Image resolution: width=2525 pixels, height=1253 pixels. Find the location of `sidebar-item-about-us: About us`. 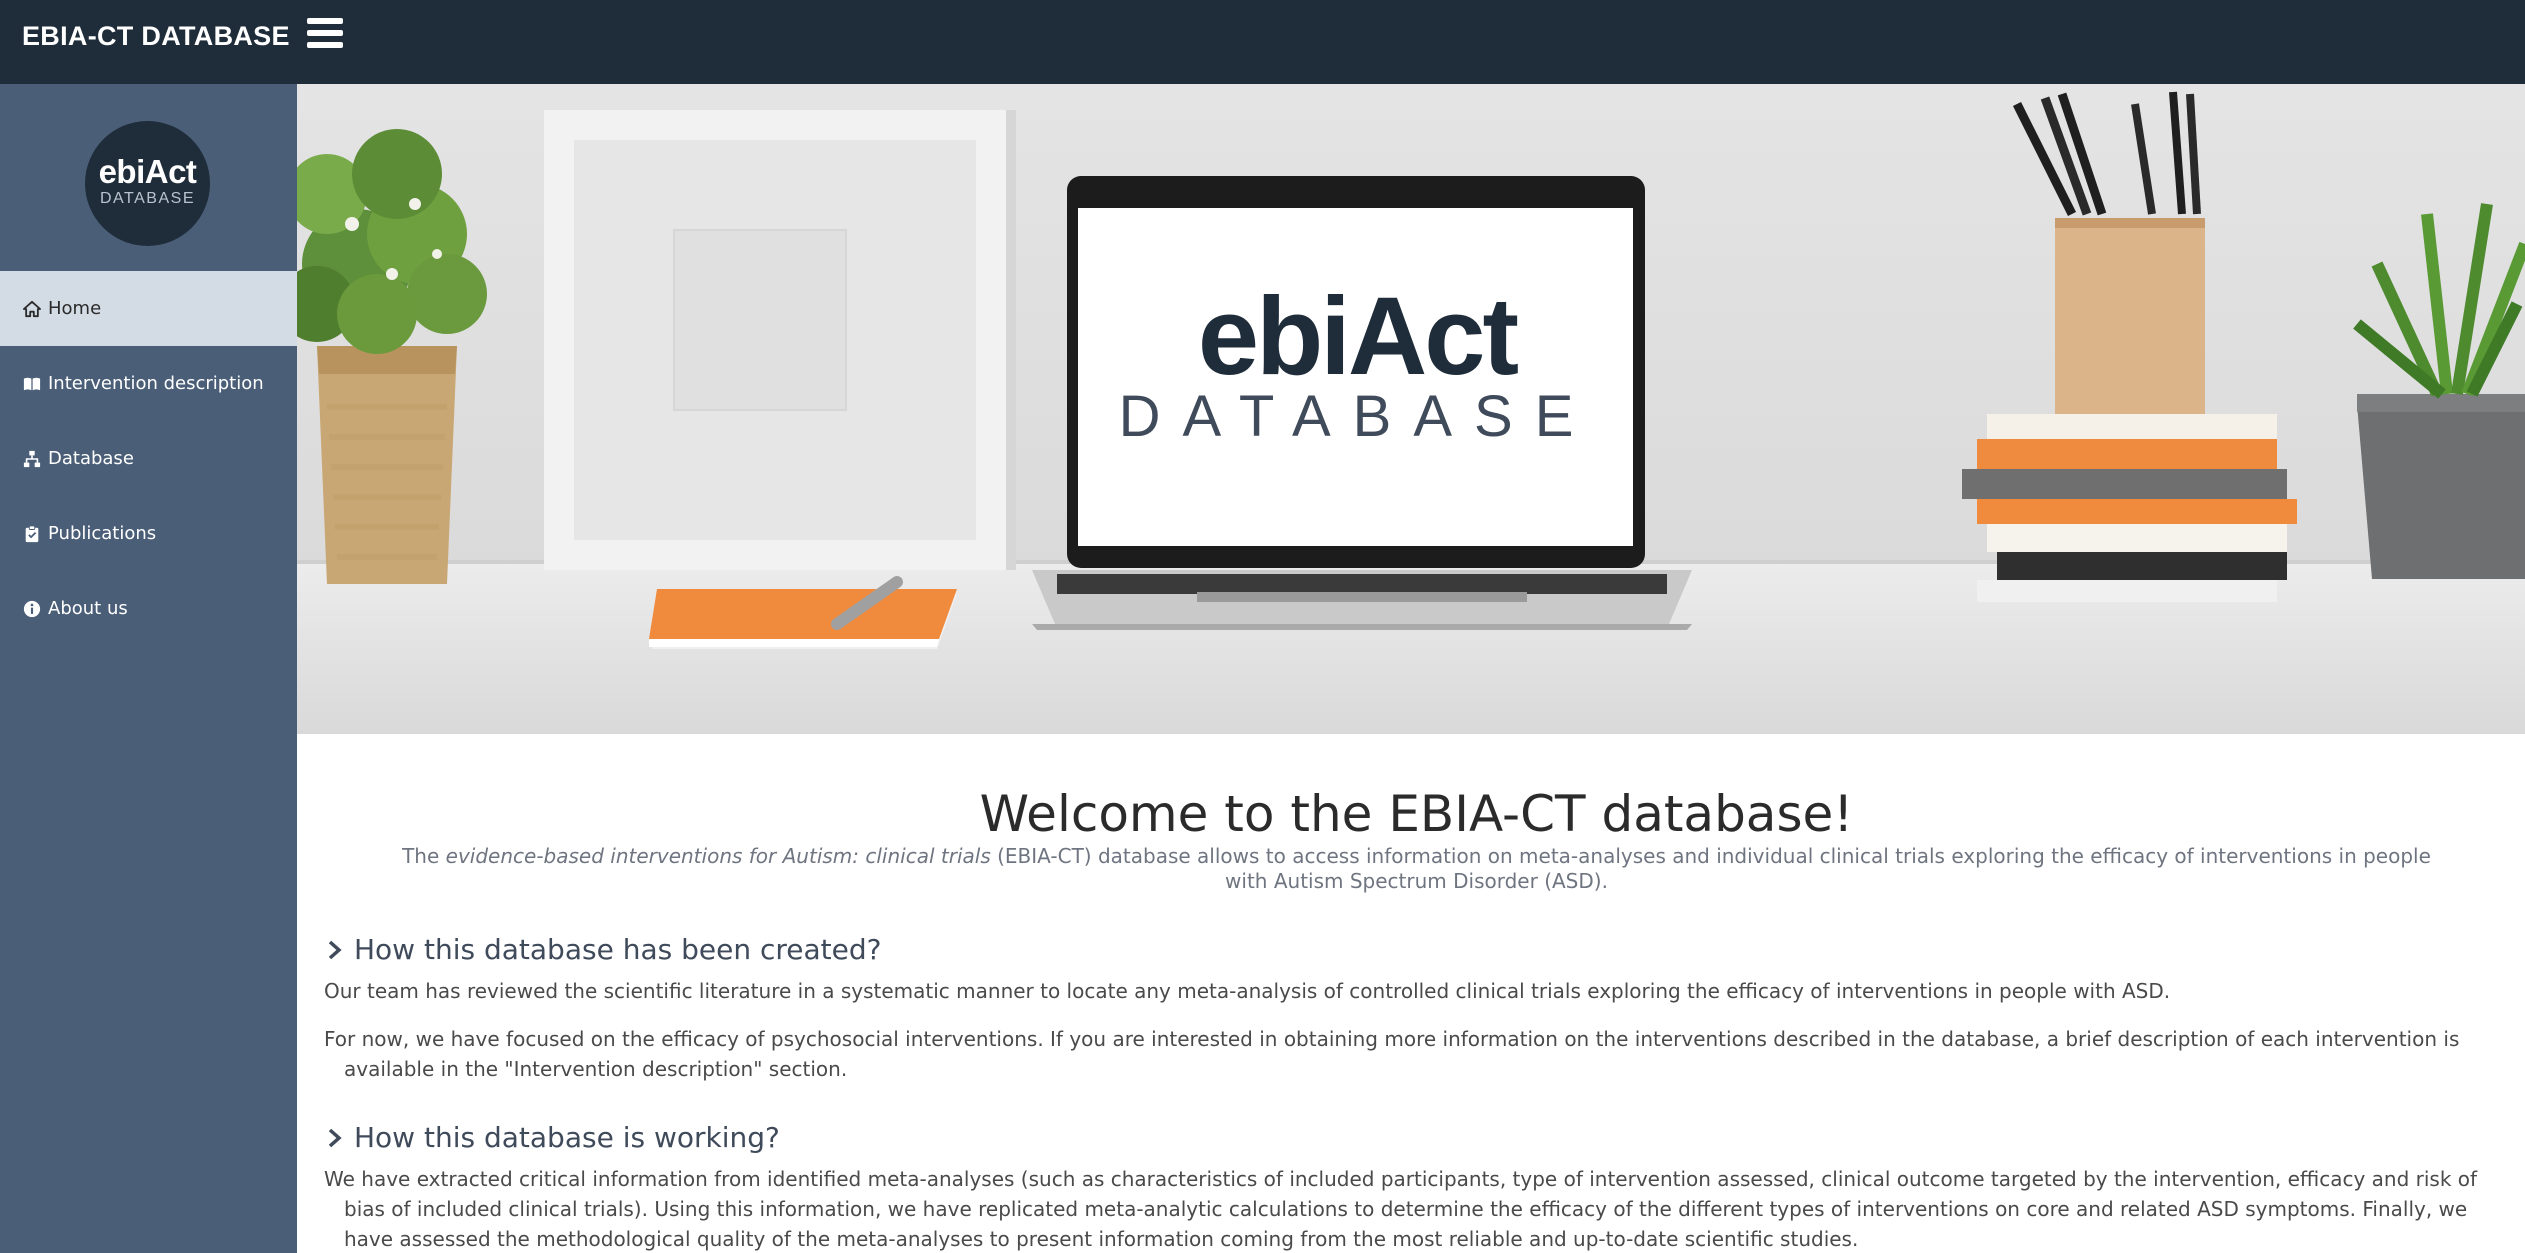

sidebar-item-about-us: About us is located at coordinates (148, 608).